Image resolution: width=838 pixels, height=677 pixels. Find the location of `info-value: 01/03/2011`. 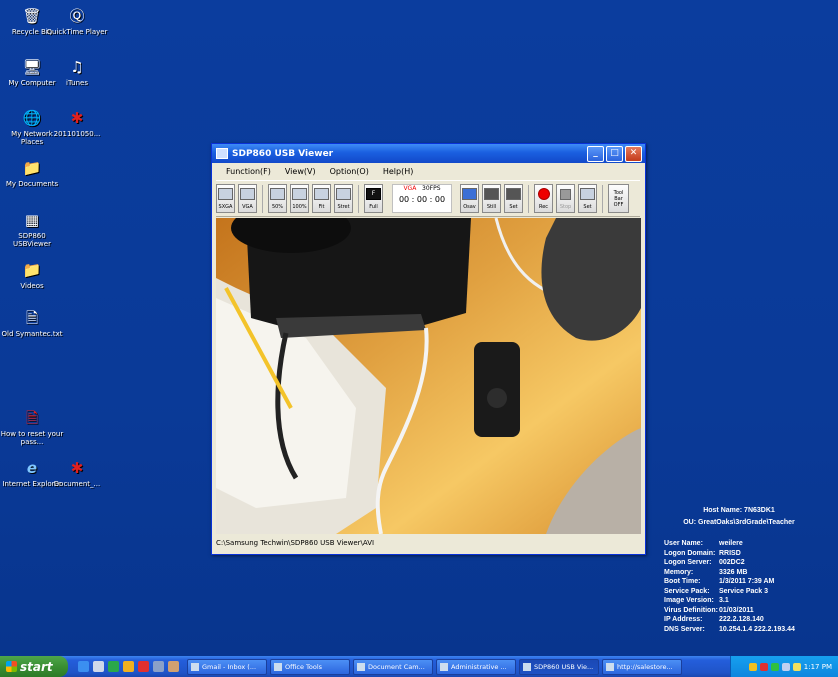

info-value: 01/03/2011 is located at coordinates (736, 610).